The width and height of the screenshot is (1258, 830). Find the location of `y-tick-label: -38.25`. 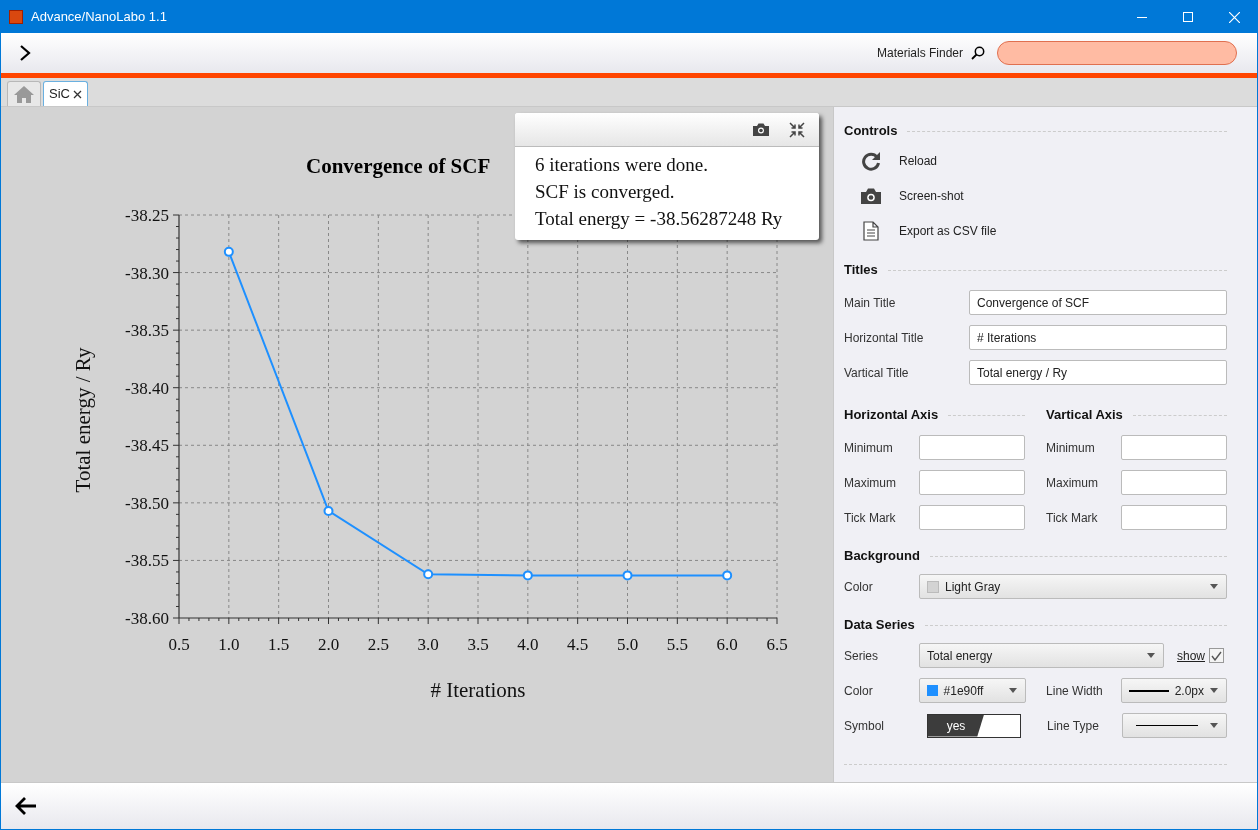

y-tick-label: -38.25 is located at coordinates (147, 215).